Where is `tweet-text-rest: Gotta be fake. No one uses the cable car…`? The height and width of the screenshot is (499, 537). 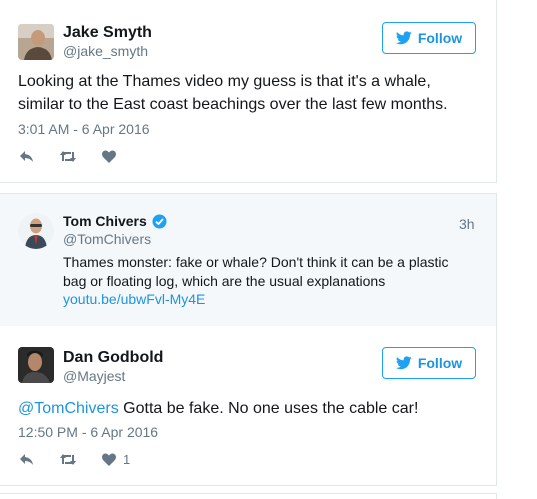
tweet-text-rest: Gotta be fake. No one uses the cable car… is located at coordinates (268, 408).